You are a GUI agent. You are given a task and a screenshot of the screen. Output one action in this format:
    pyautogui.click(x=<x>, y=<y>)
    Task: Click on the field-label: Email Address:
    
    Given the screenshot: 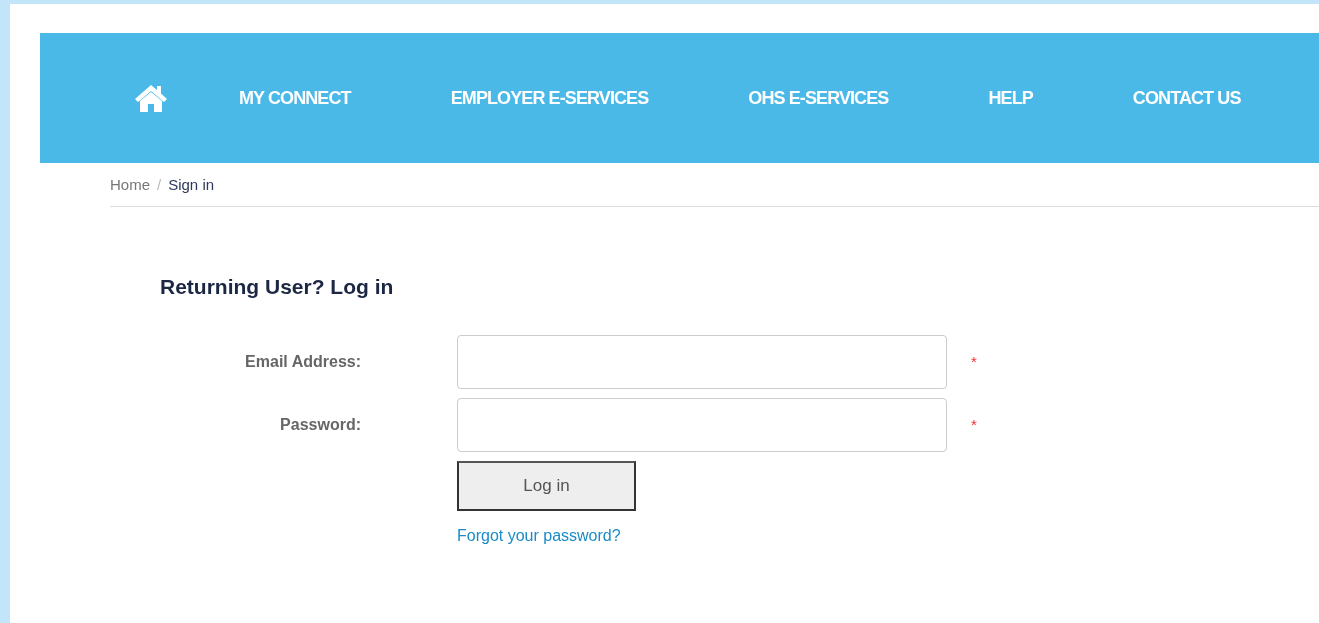 What is the action you would take?
    pyautogui.click(x=303, y=362)
    